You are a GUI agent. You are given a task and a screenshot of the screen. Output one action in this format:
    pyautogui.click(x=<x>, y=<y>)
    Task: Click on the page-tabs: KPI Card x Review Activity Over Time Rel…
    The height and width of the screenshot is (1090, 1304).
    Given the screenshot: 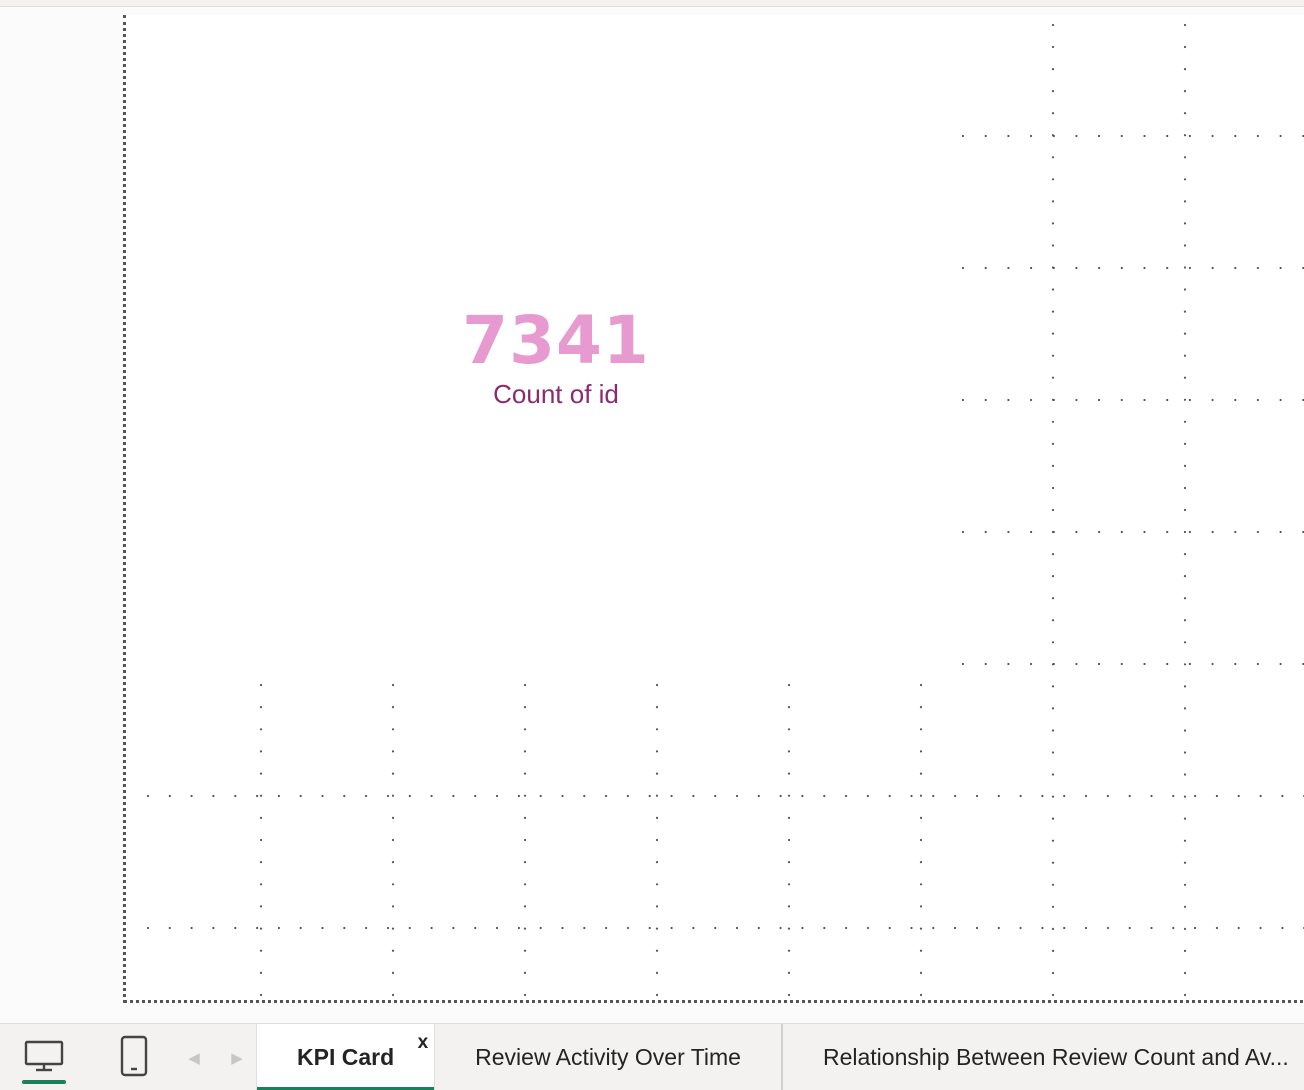 What is the action you would take?
    pyautogui.click(x=772, y=1057)
    